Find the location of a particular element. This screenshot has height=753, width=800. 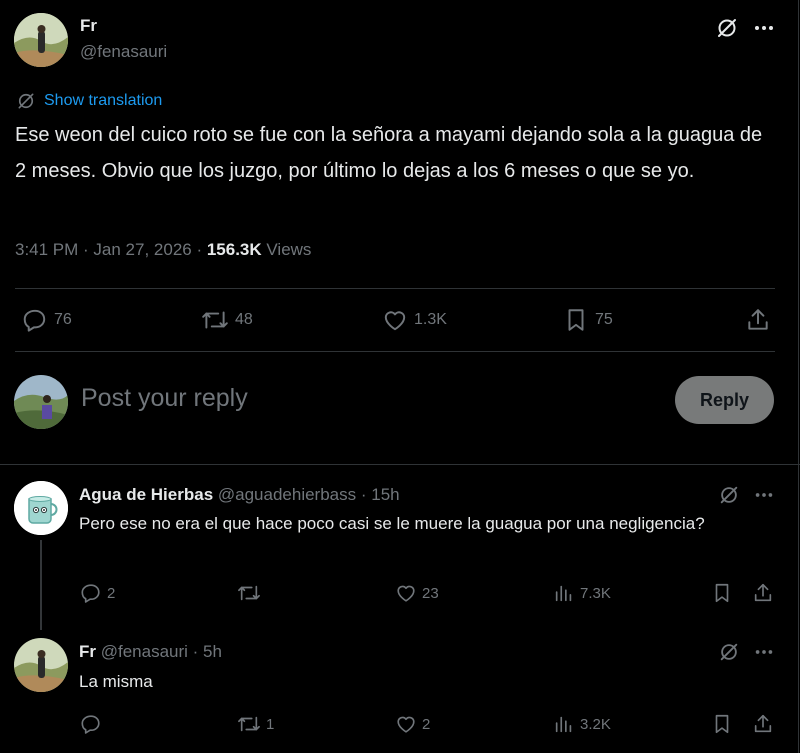

retweet-action: 1 is located at coordinates (255, 724).